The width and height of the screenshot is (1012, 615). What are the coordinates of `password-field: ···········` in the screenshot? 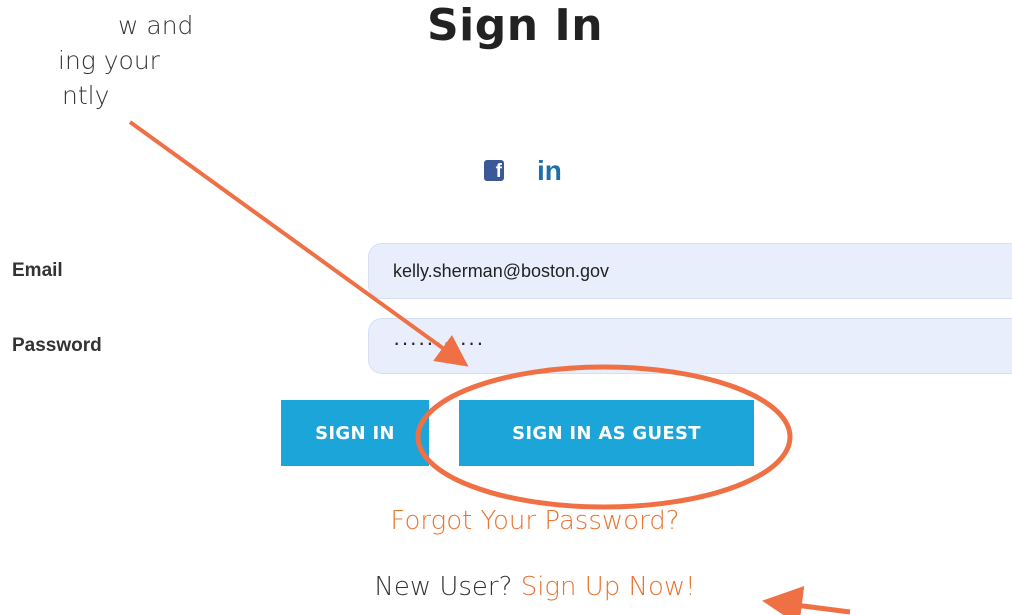 It's located at (690, 346).